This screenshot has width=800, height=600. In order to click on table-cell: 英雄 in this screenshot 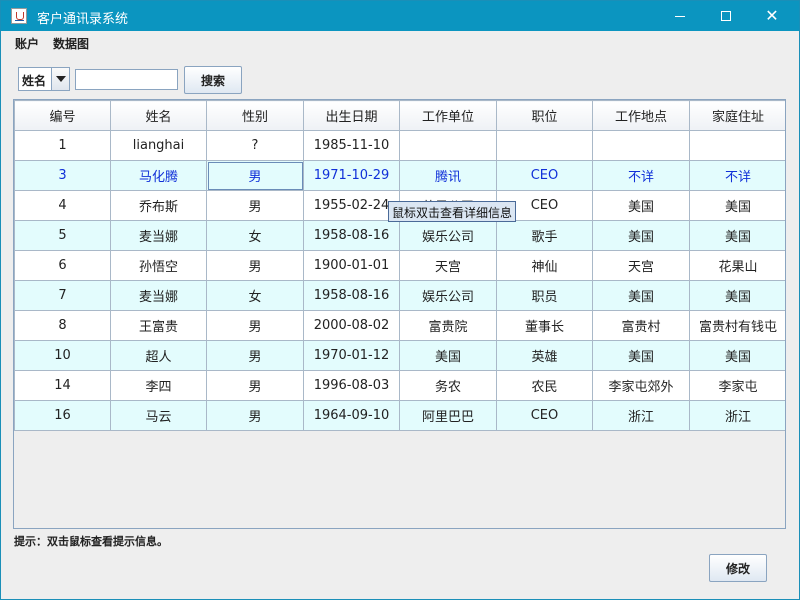, I will do `click(544, 355)`.